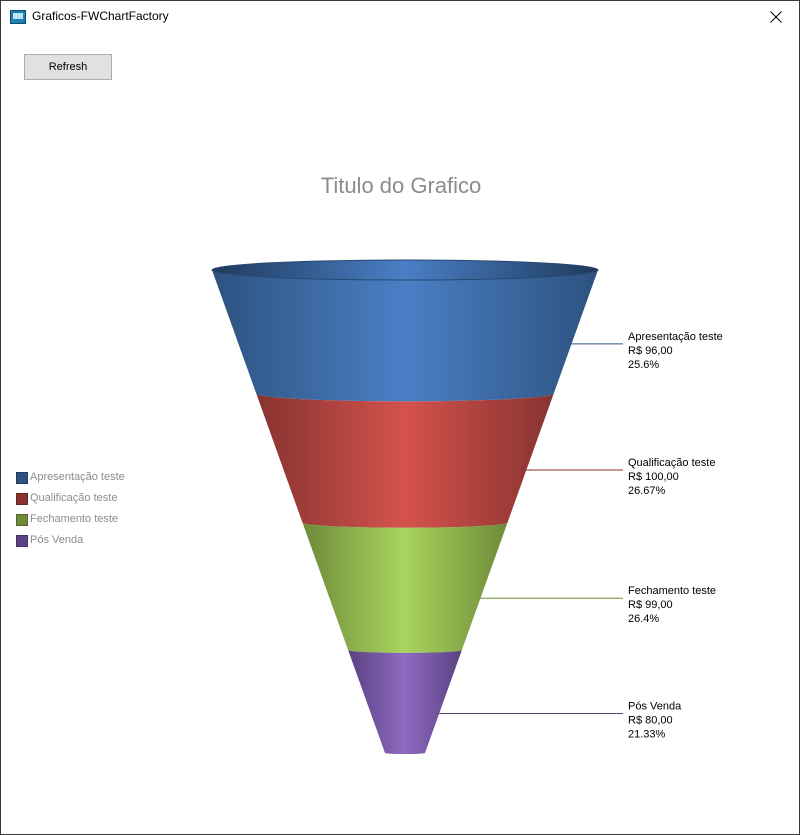 The height and width of the screenshot is (835, 800). What do you see at coordinates (74, 519) in the screenshot?
I see `legend-label: Fechamento teste` at bounding box center [74, 519].